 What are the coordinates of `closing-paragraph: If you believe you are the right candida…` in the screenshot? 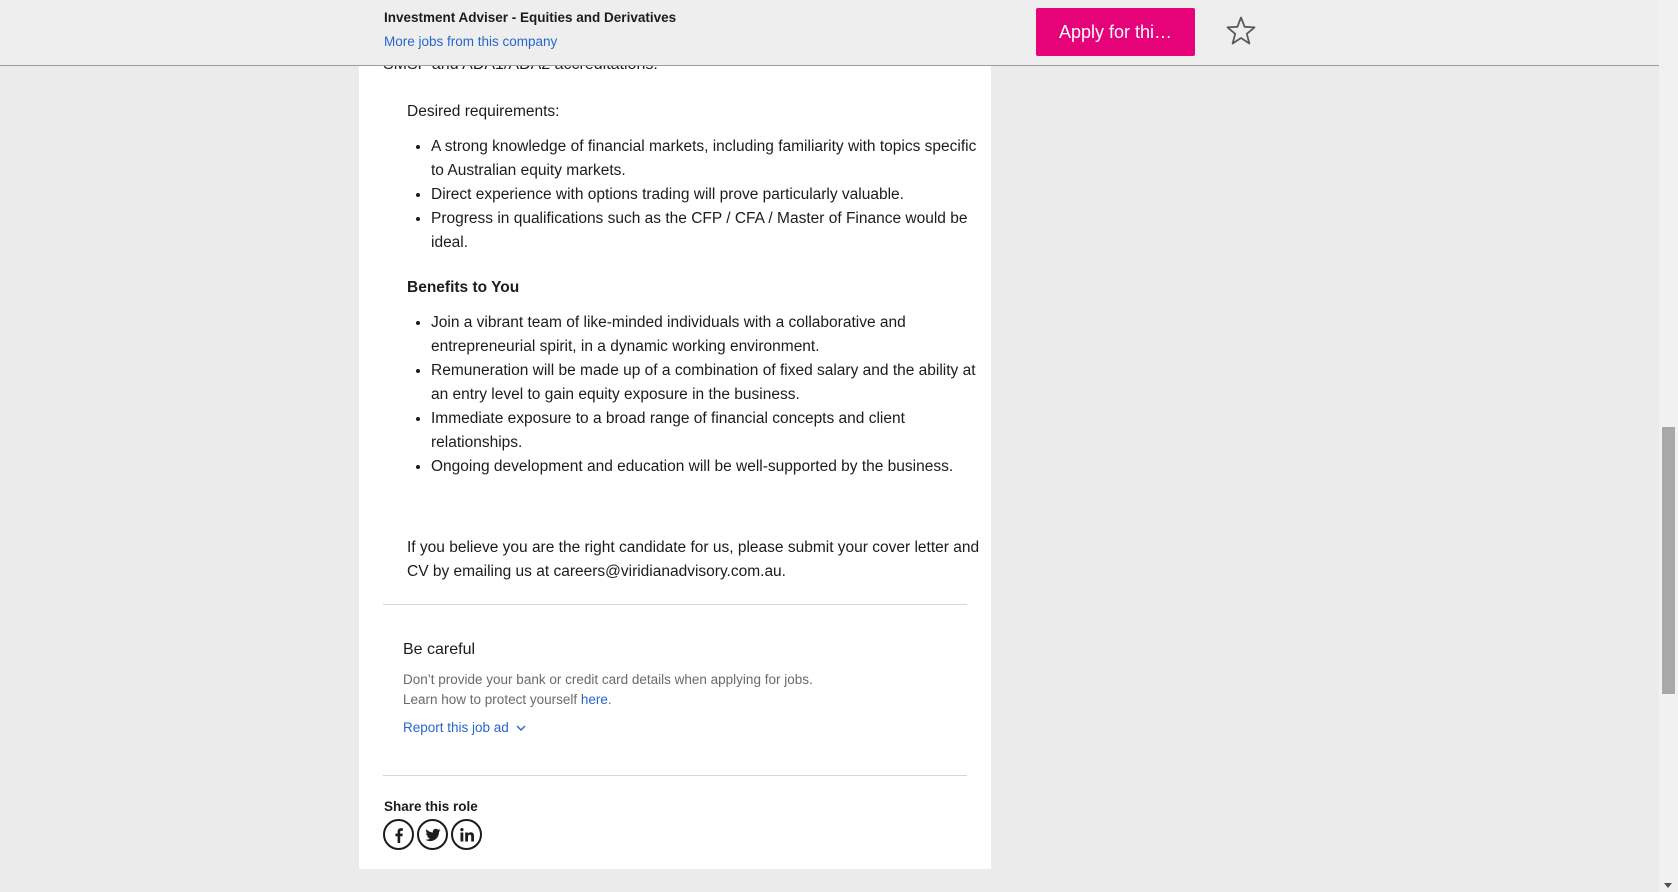 It's located at (693, 559).